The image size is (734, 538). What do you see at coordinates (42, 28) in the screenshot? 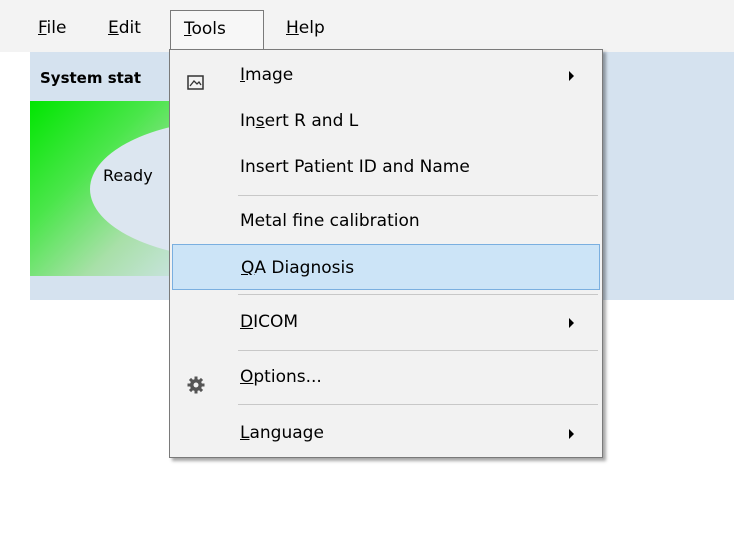
I see `menu-file-hotkey: F` at bounding box center [42, 28].